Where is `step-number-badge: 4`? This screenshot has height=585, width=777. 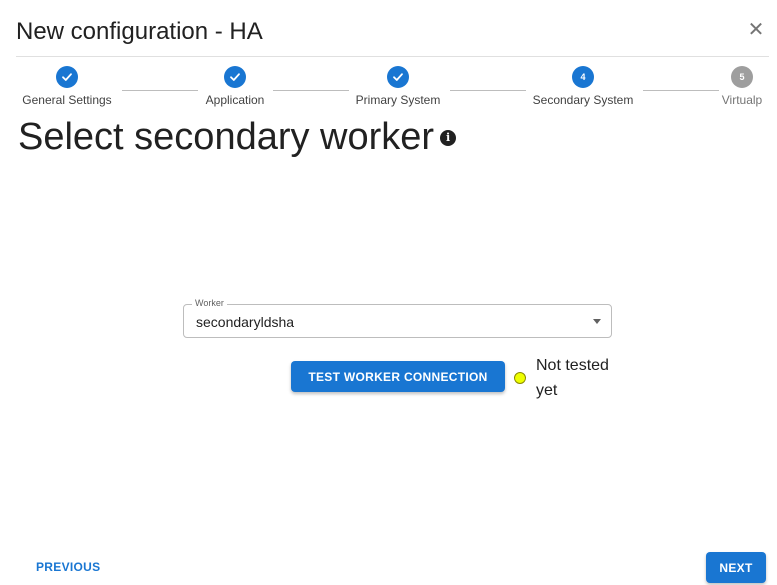 step-number-badge: 4 is located at coordinates (583, 77).